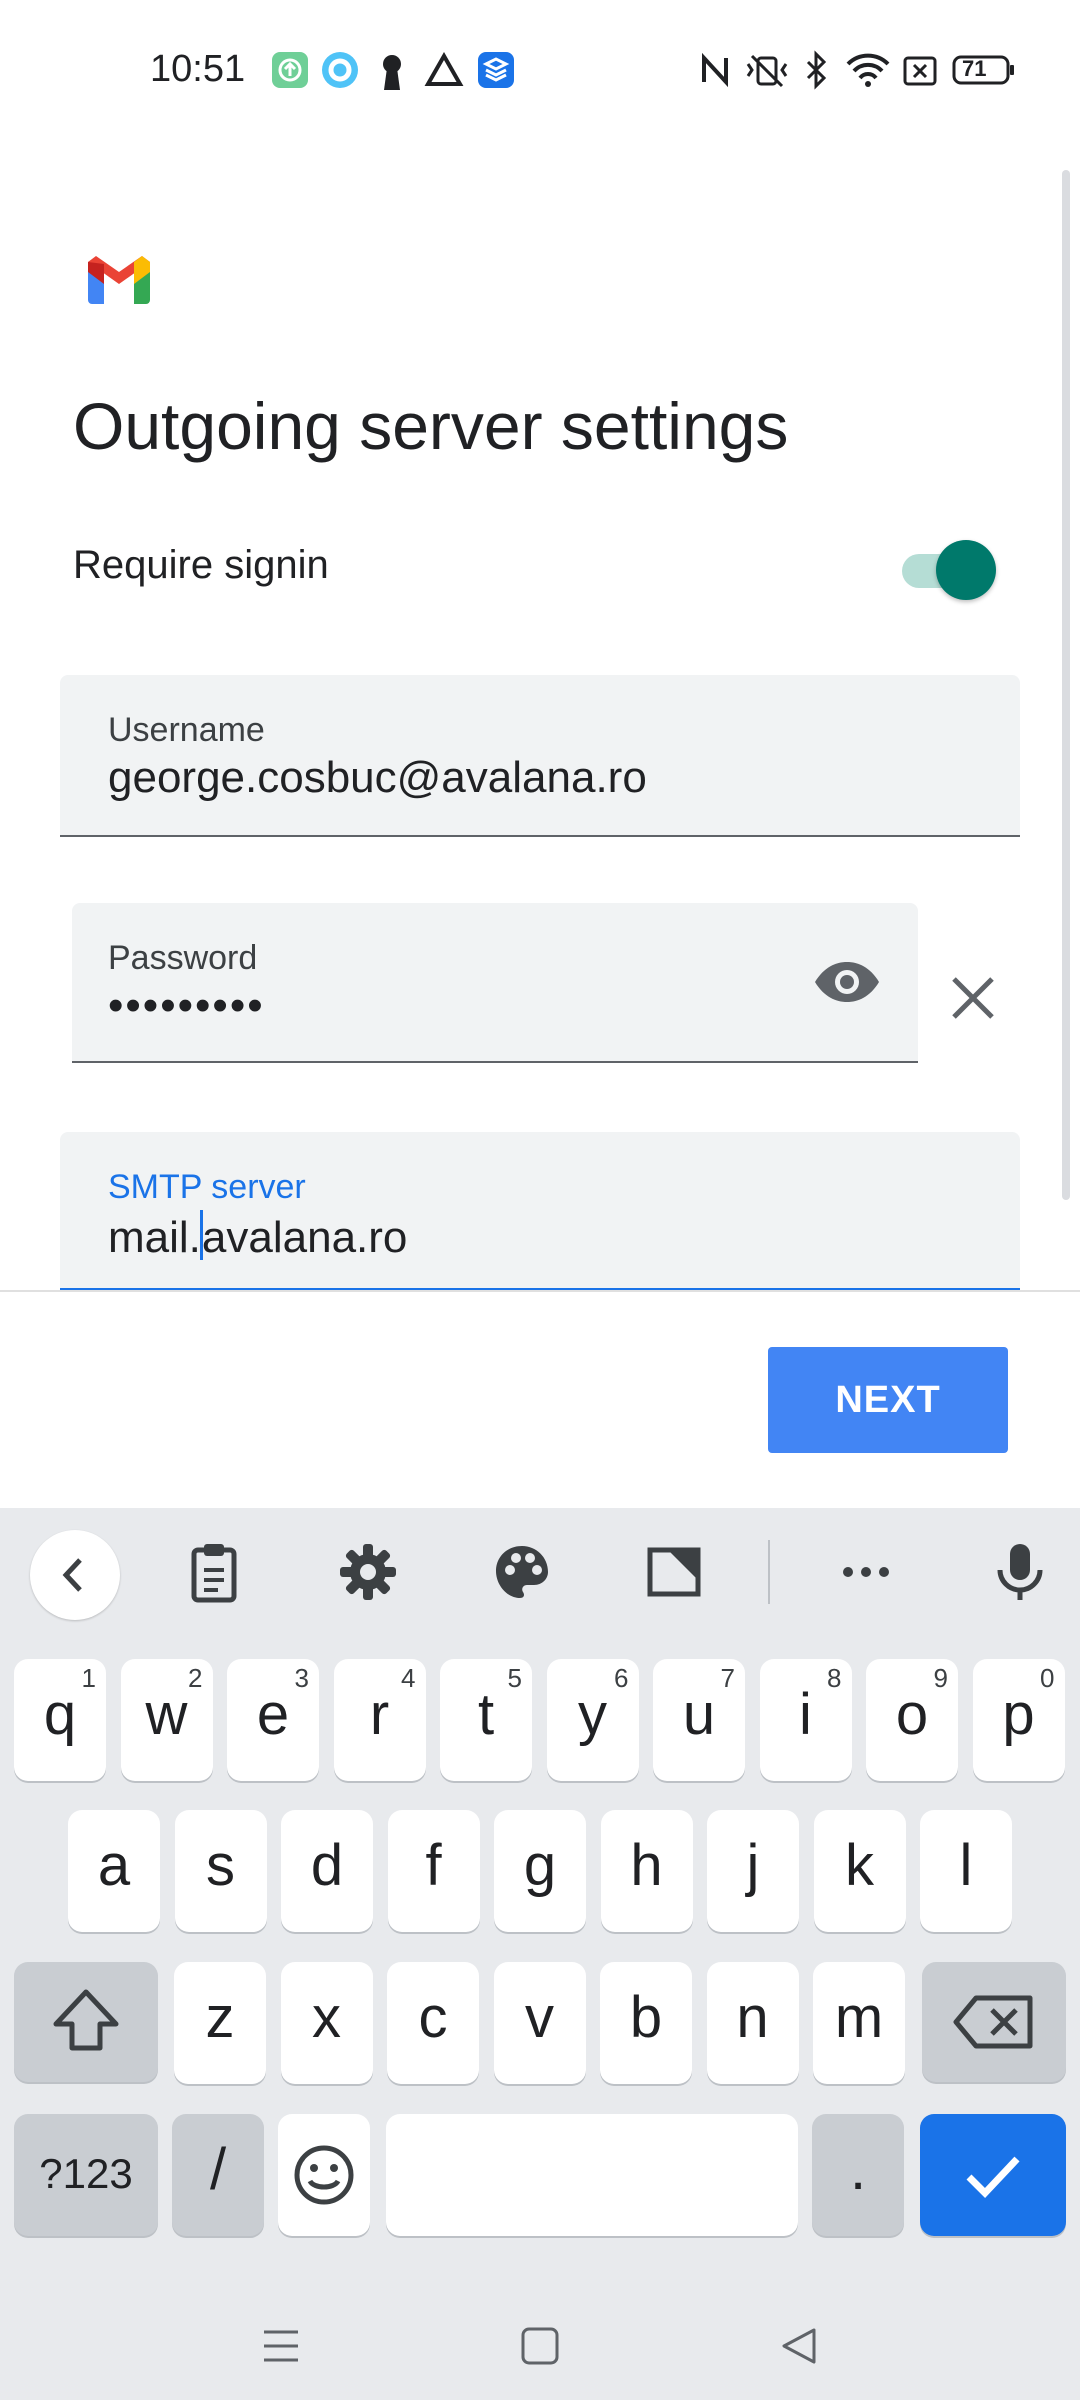  I want to click on key-s: s, so click(220, 1871).